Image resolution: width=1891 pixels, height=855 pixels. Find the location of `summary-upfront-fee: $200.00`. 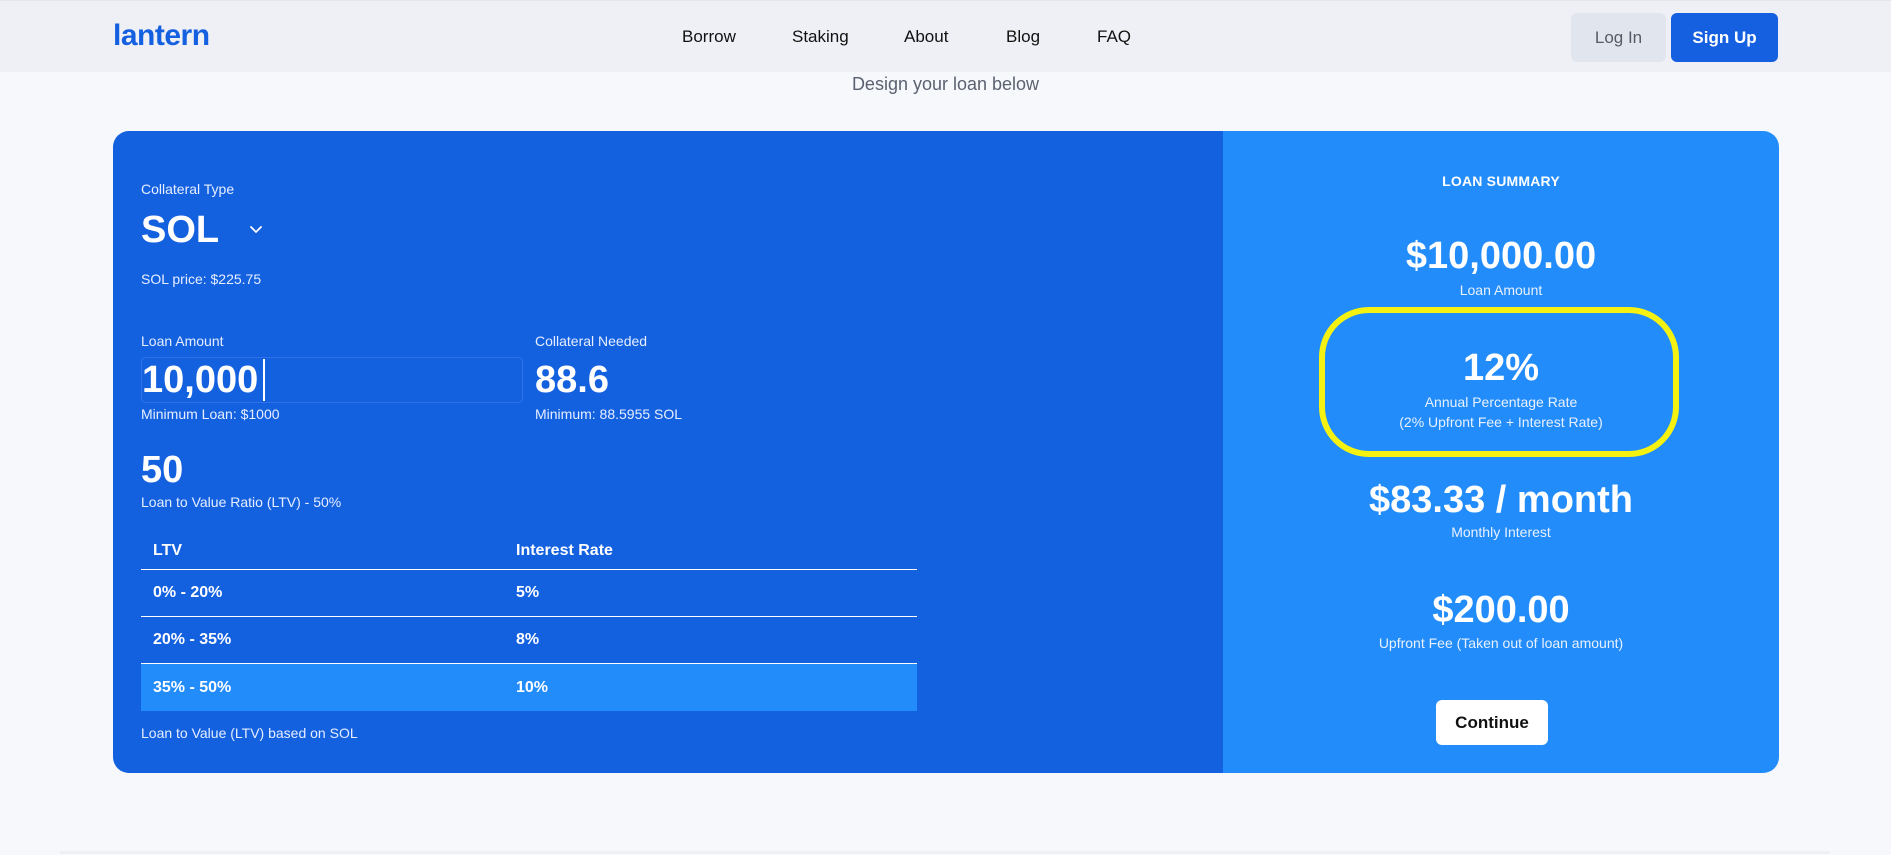

summary-upfront-fee: $200.00 is located at coordinates (1501, 610).